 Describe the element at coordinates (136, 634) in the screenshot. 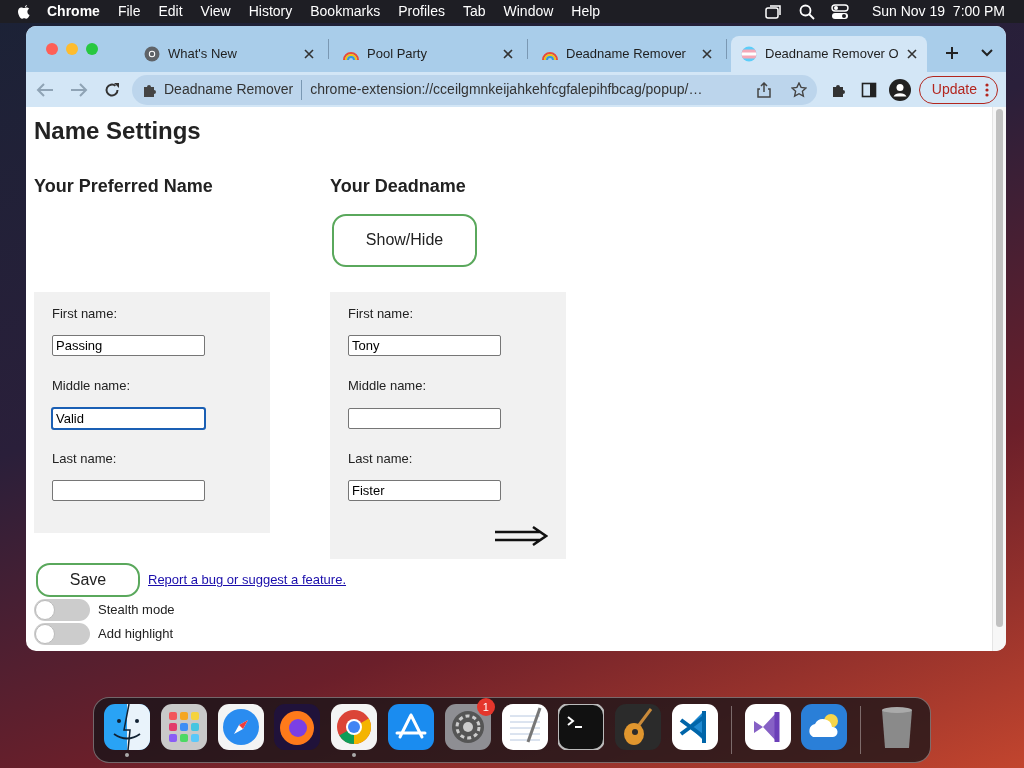

I see `switch-label: Add highlight` at that location.